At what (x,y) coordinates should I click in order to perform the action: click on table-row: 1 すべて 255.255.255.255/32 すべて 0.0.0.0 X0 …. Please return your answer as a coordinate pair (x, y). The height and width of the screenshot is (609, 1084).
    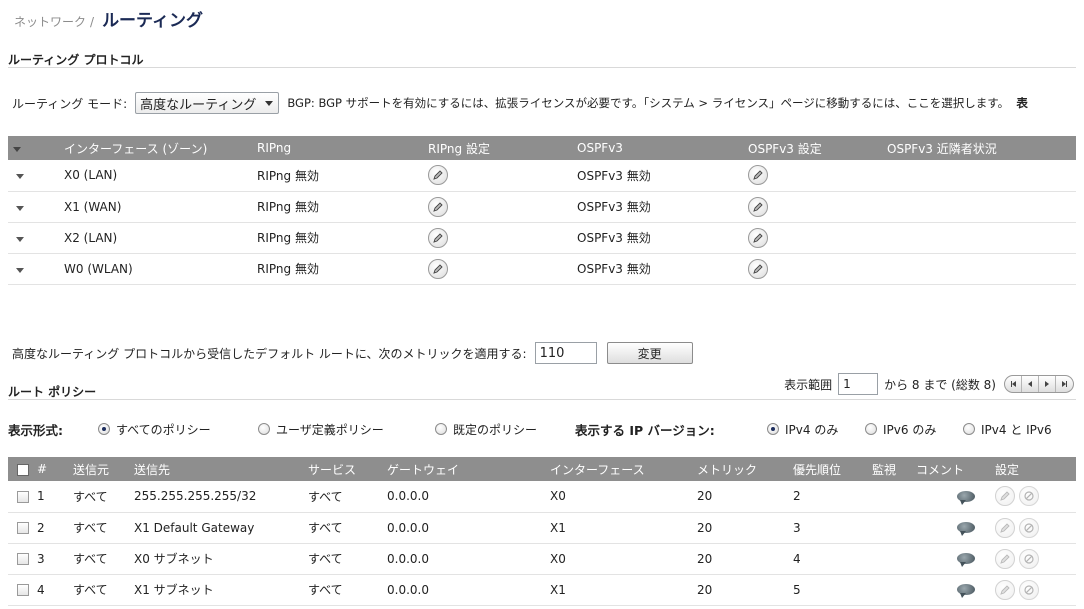
    Looking at the image, I should click on (542, 497).